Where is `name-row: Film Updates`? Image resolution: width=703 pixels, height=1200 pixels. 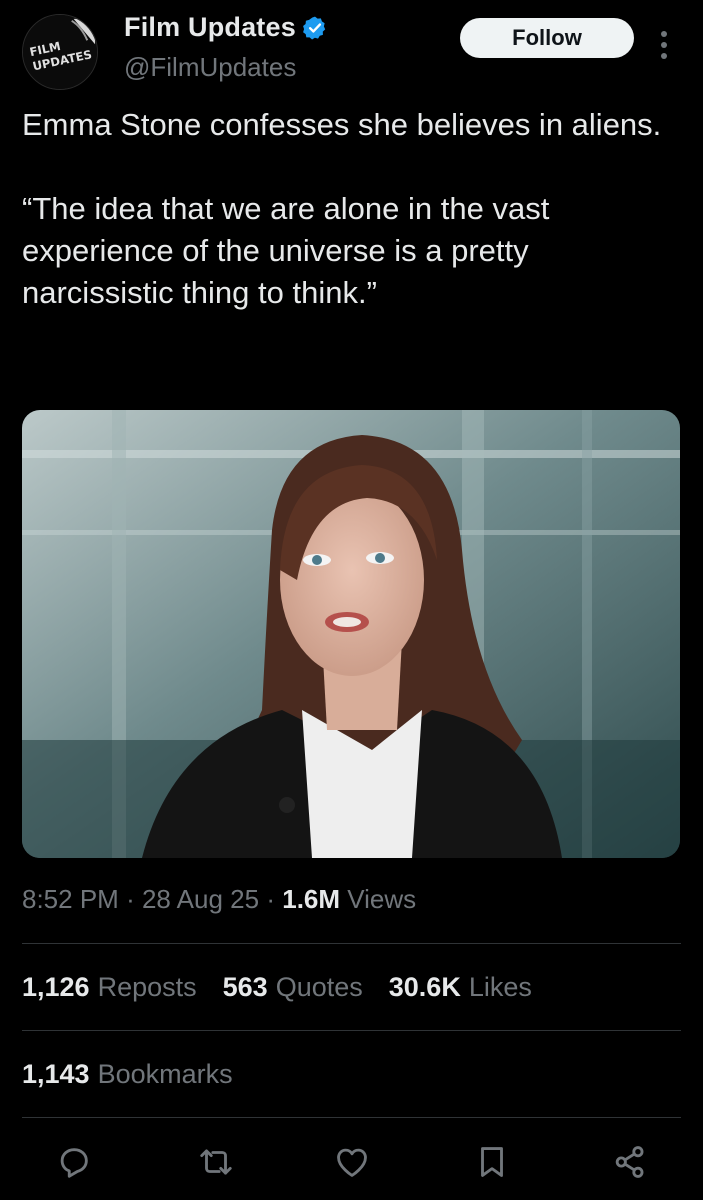
name-row: Film Updates is located at coordinates (226, 27).